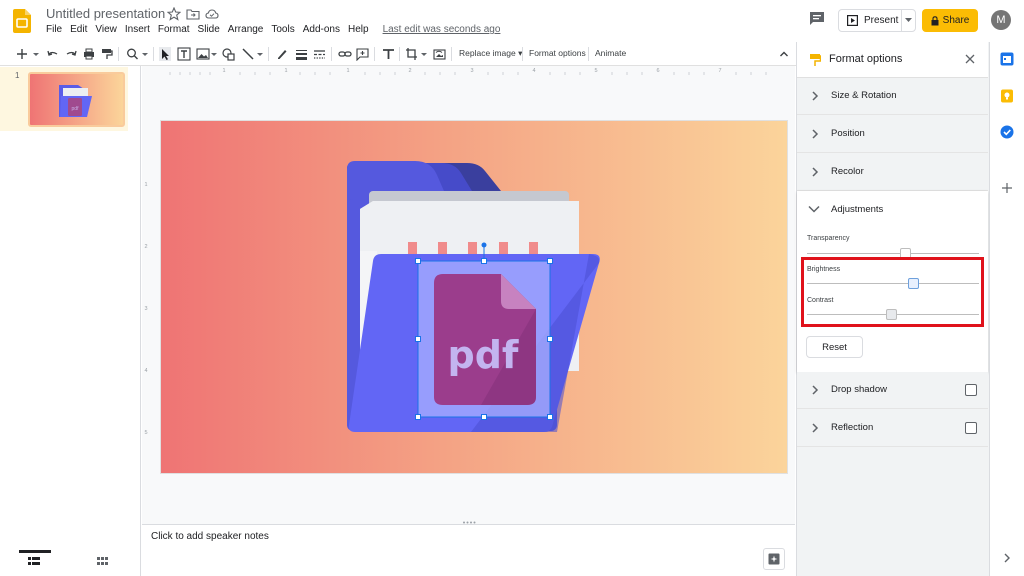 The image size is (1024, 576). Describe the element at coordinates (971, 428) in the screenshot. I see `reflection-checkbox` at that location.